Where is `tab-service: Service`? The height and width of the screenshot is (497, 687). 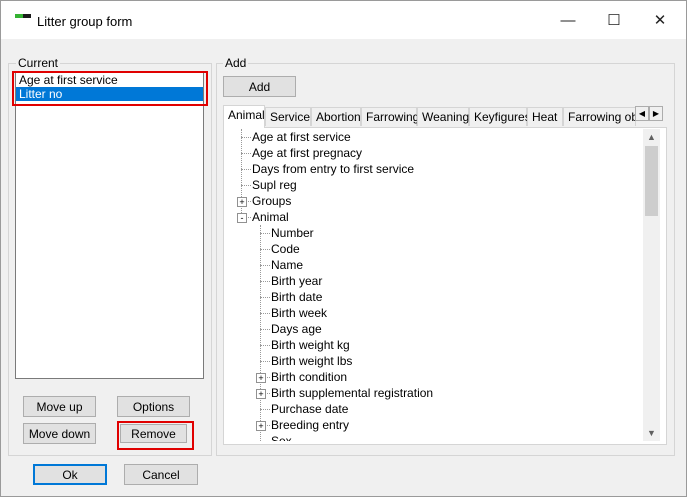 tab-service: Service is located at coordinates (288, 116).